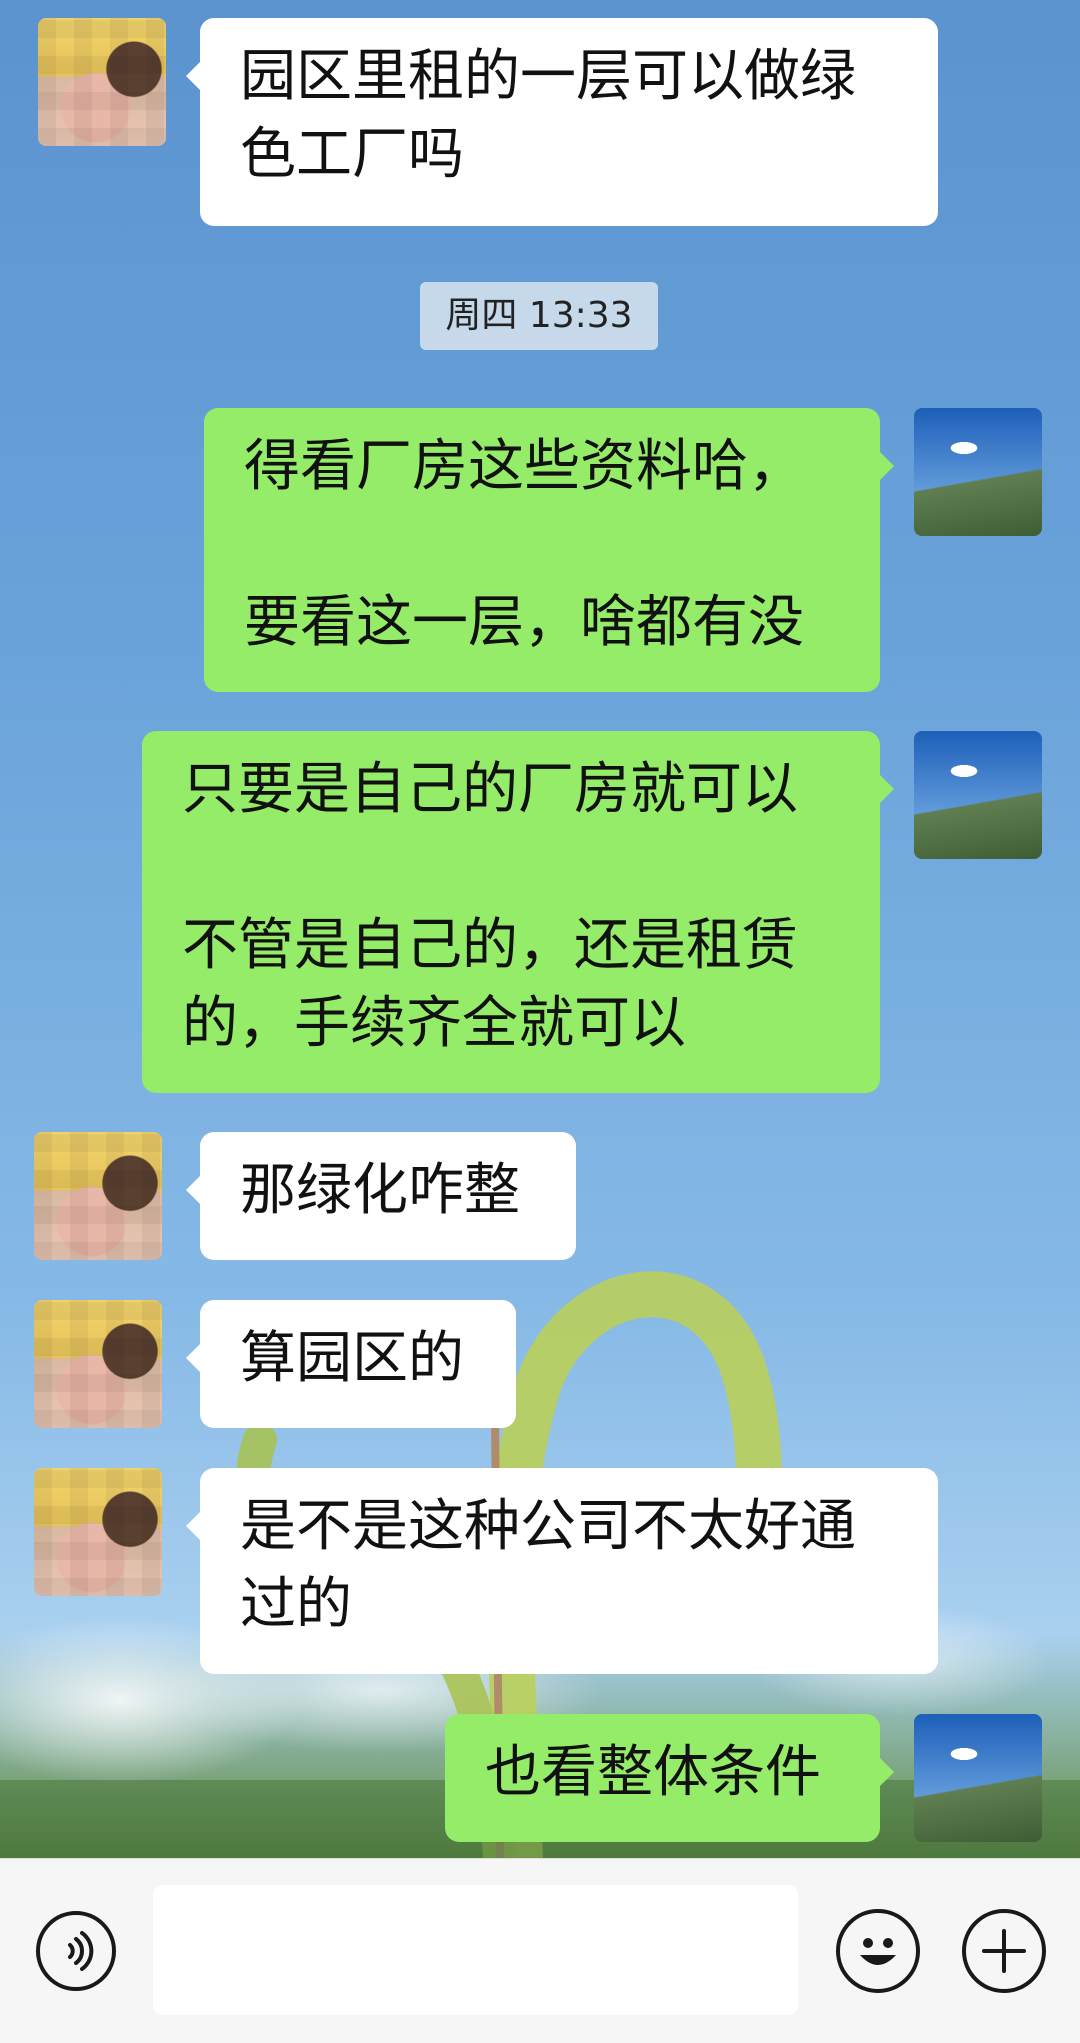 Image resolution: width=1080 pixels, height=2043 pixels. I want to click on message-timestamp: 周四 13:33, so click(539, 316).